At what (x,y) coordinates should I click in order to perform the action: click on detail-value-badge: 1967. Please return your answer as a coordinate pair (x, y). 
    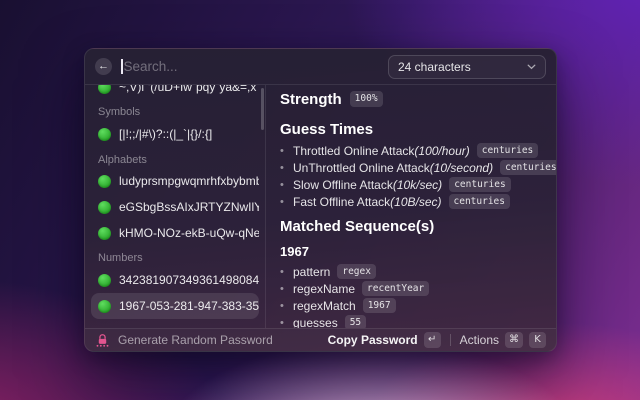
    Looking at the image, I should click on (379, 305).